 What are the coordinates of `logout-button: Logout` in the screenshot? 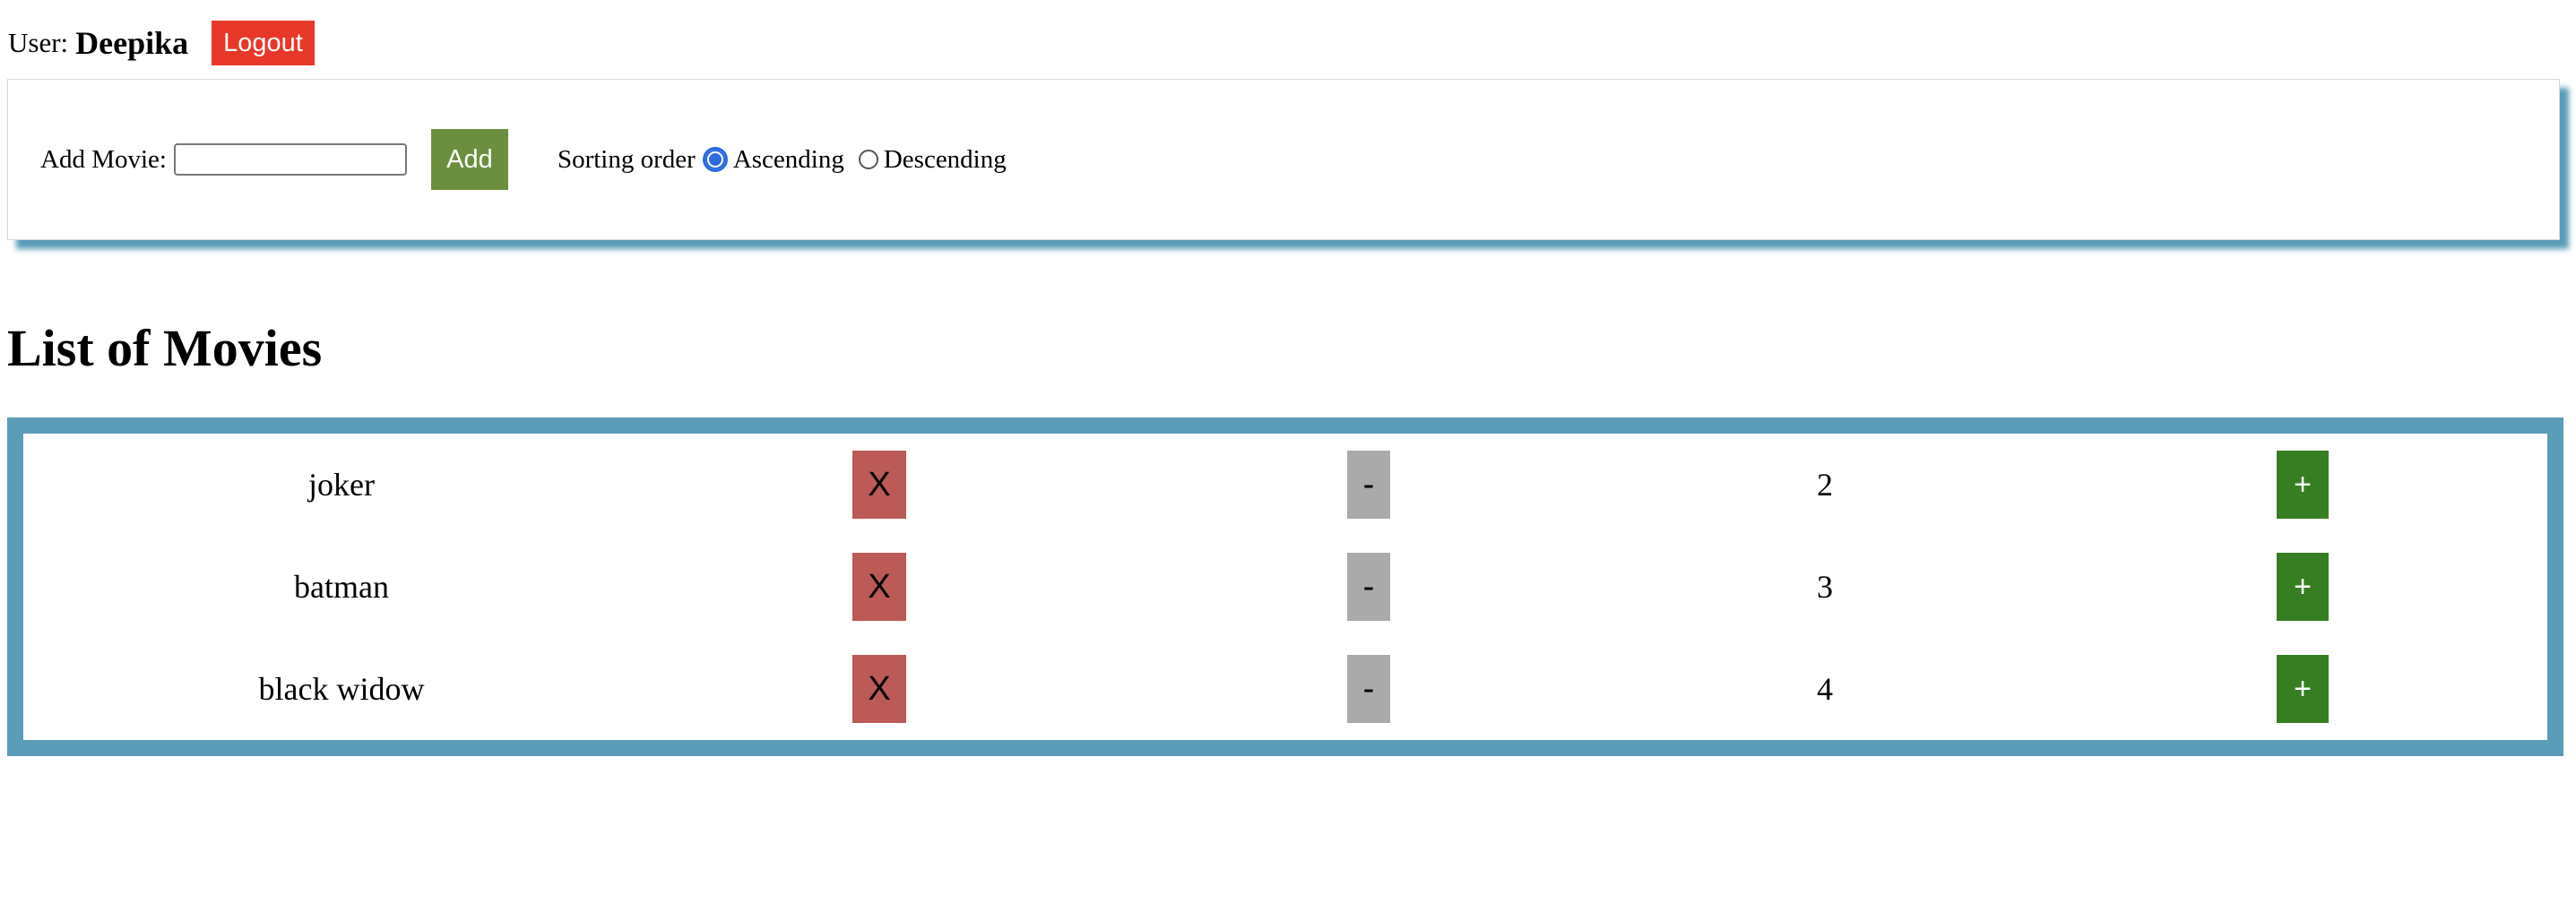 It's located at (263, 43).